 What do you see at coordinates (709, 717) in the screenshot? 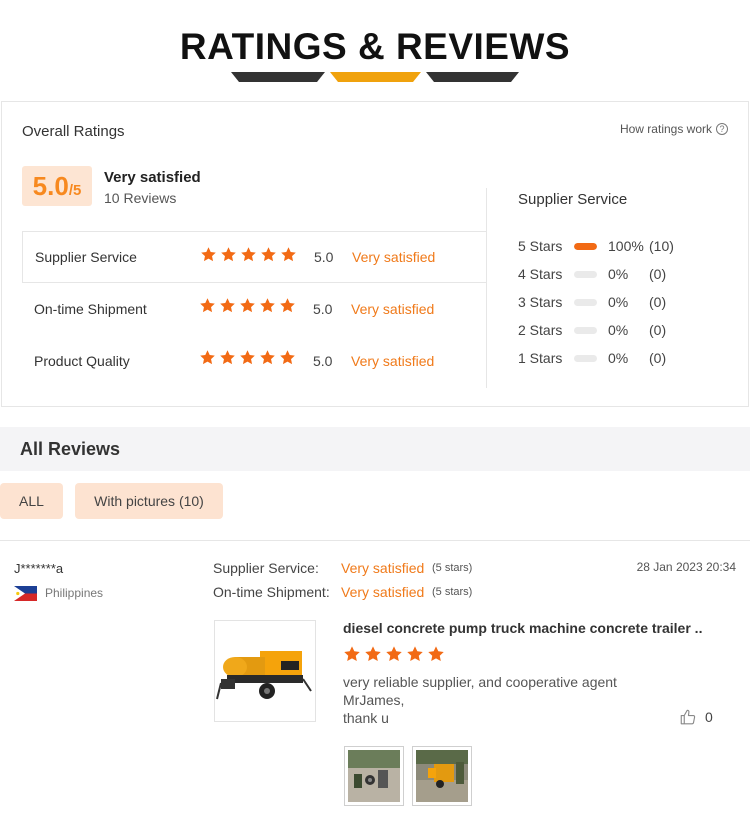
I see `like-count: 0` at bounding box center [709, 717].